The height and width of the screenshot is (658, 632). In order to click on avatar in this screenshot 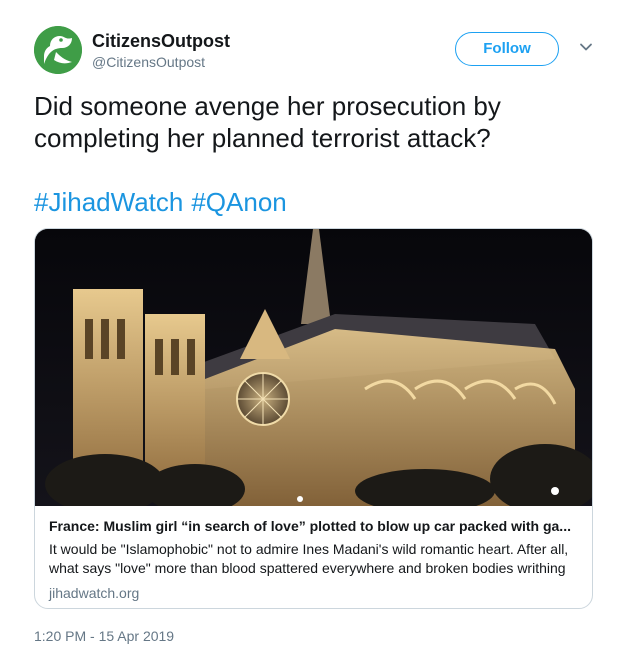, I will do `click(58, 50)`.